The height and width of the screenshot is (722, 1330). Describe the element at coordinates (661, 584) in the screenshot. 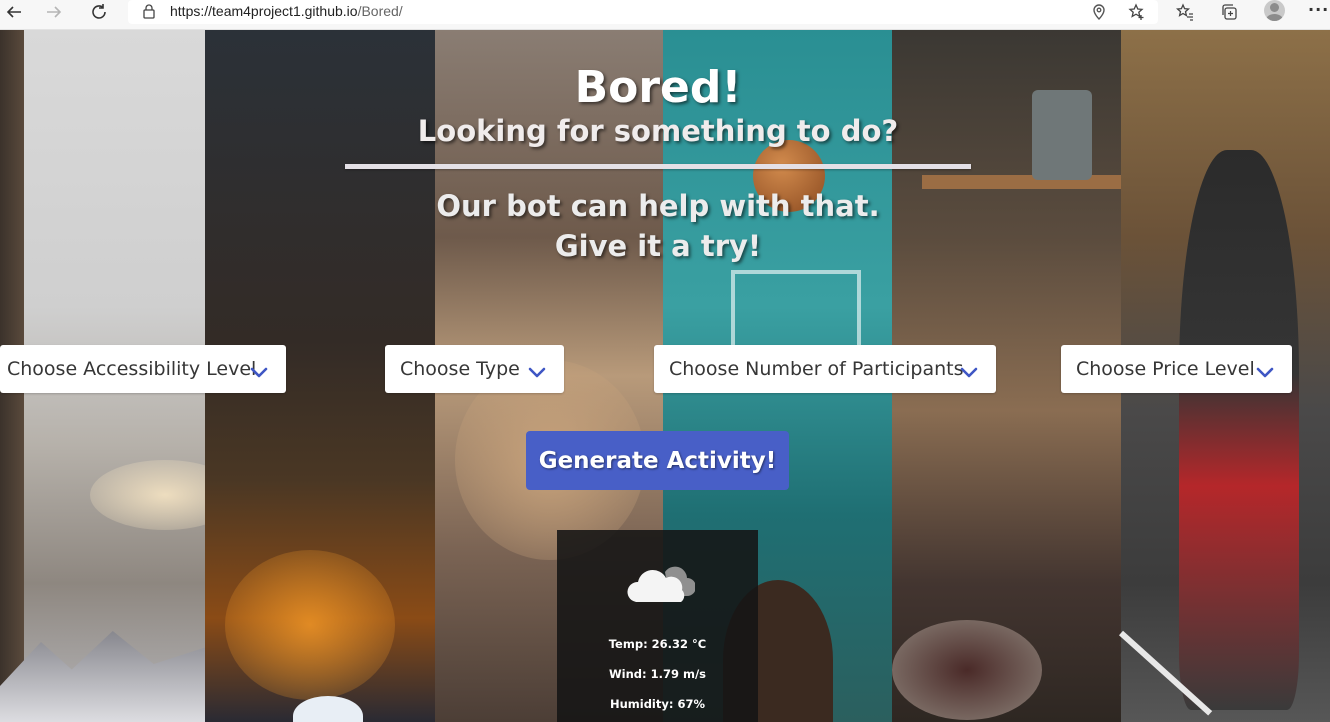

I see `cloud-icon` at that location.